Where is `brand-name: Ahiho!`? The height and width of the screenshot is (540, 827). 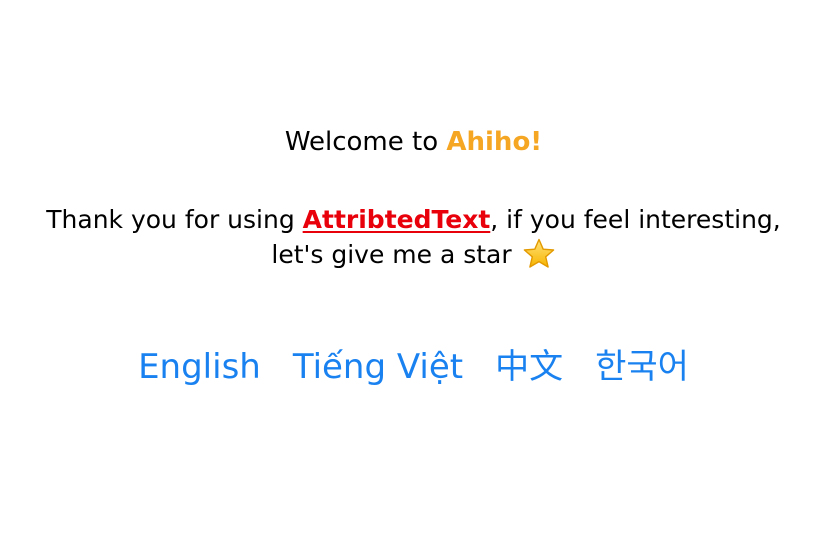 brand-name: Ahiho! is located at coordinates (494, 142).